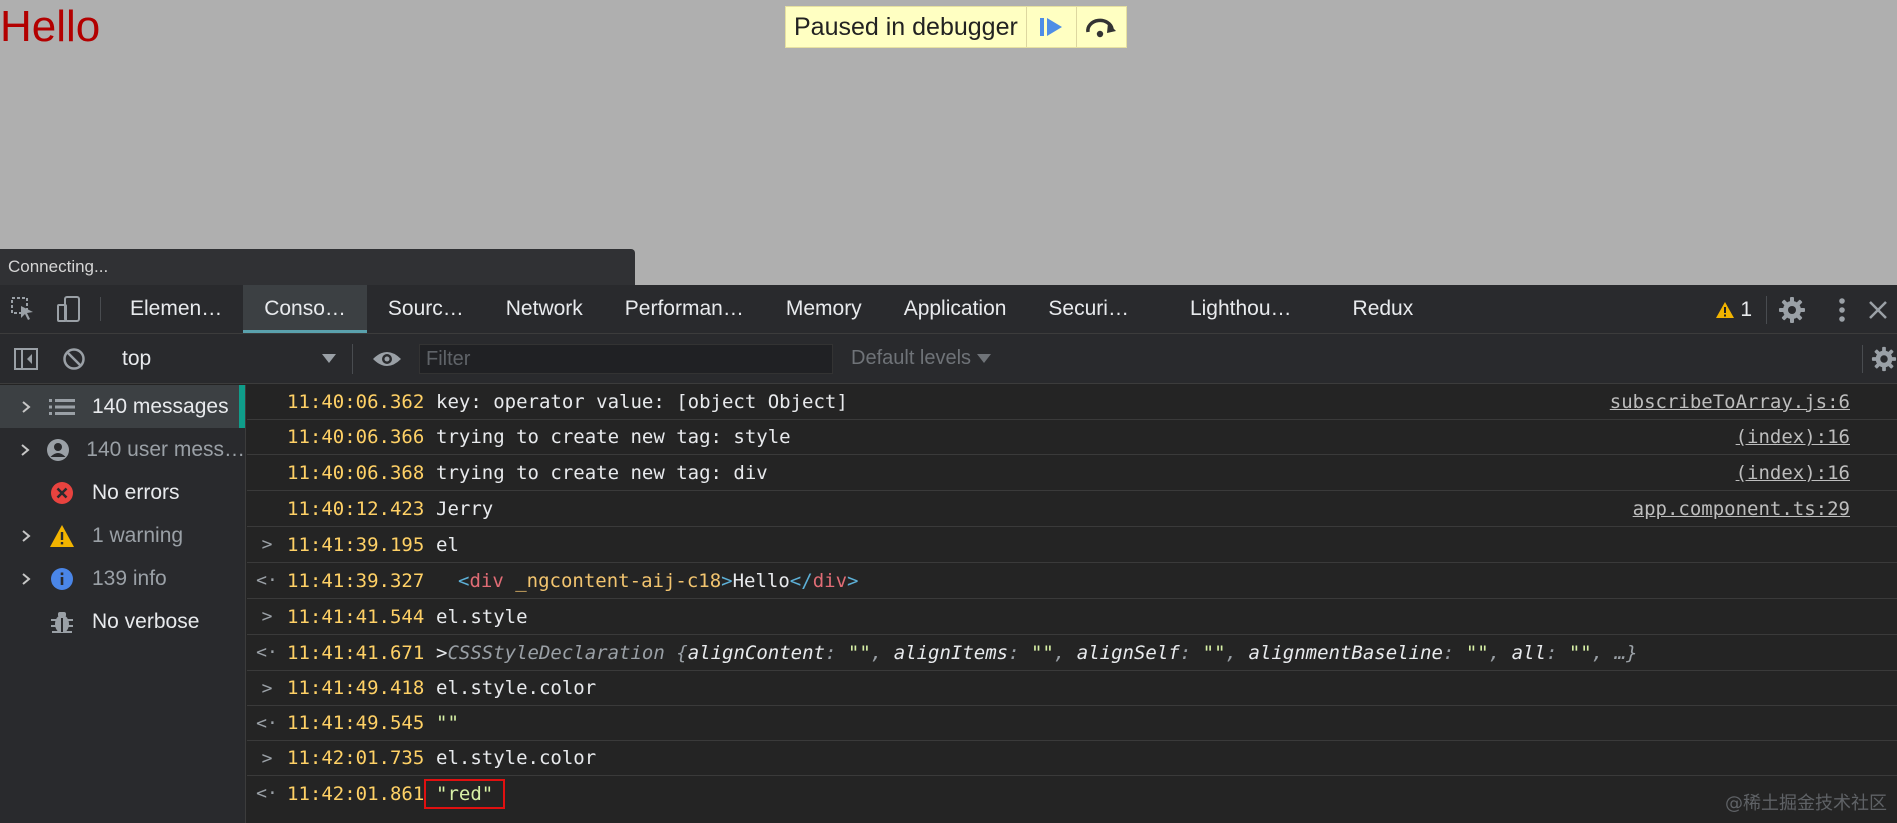  Describe the element at coordinates (658, 581) in the screenshot. I see `dom-node-result: <div _ngcontent-aij-c18>Hello</div>` at that location.